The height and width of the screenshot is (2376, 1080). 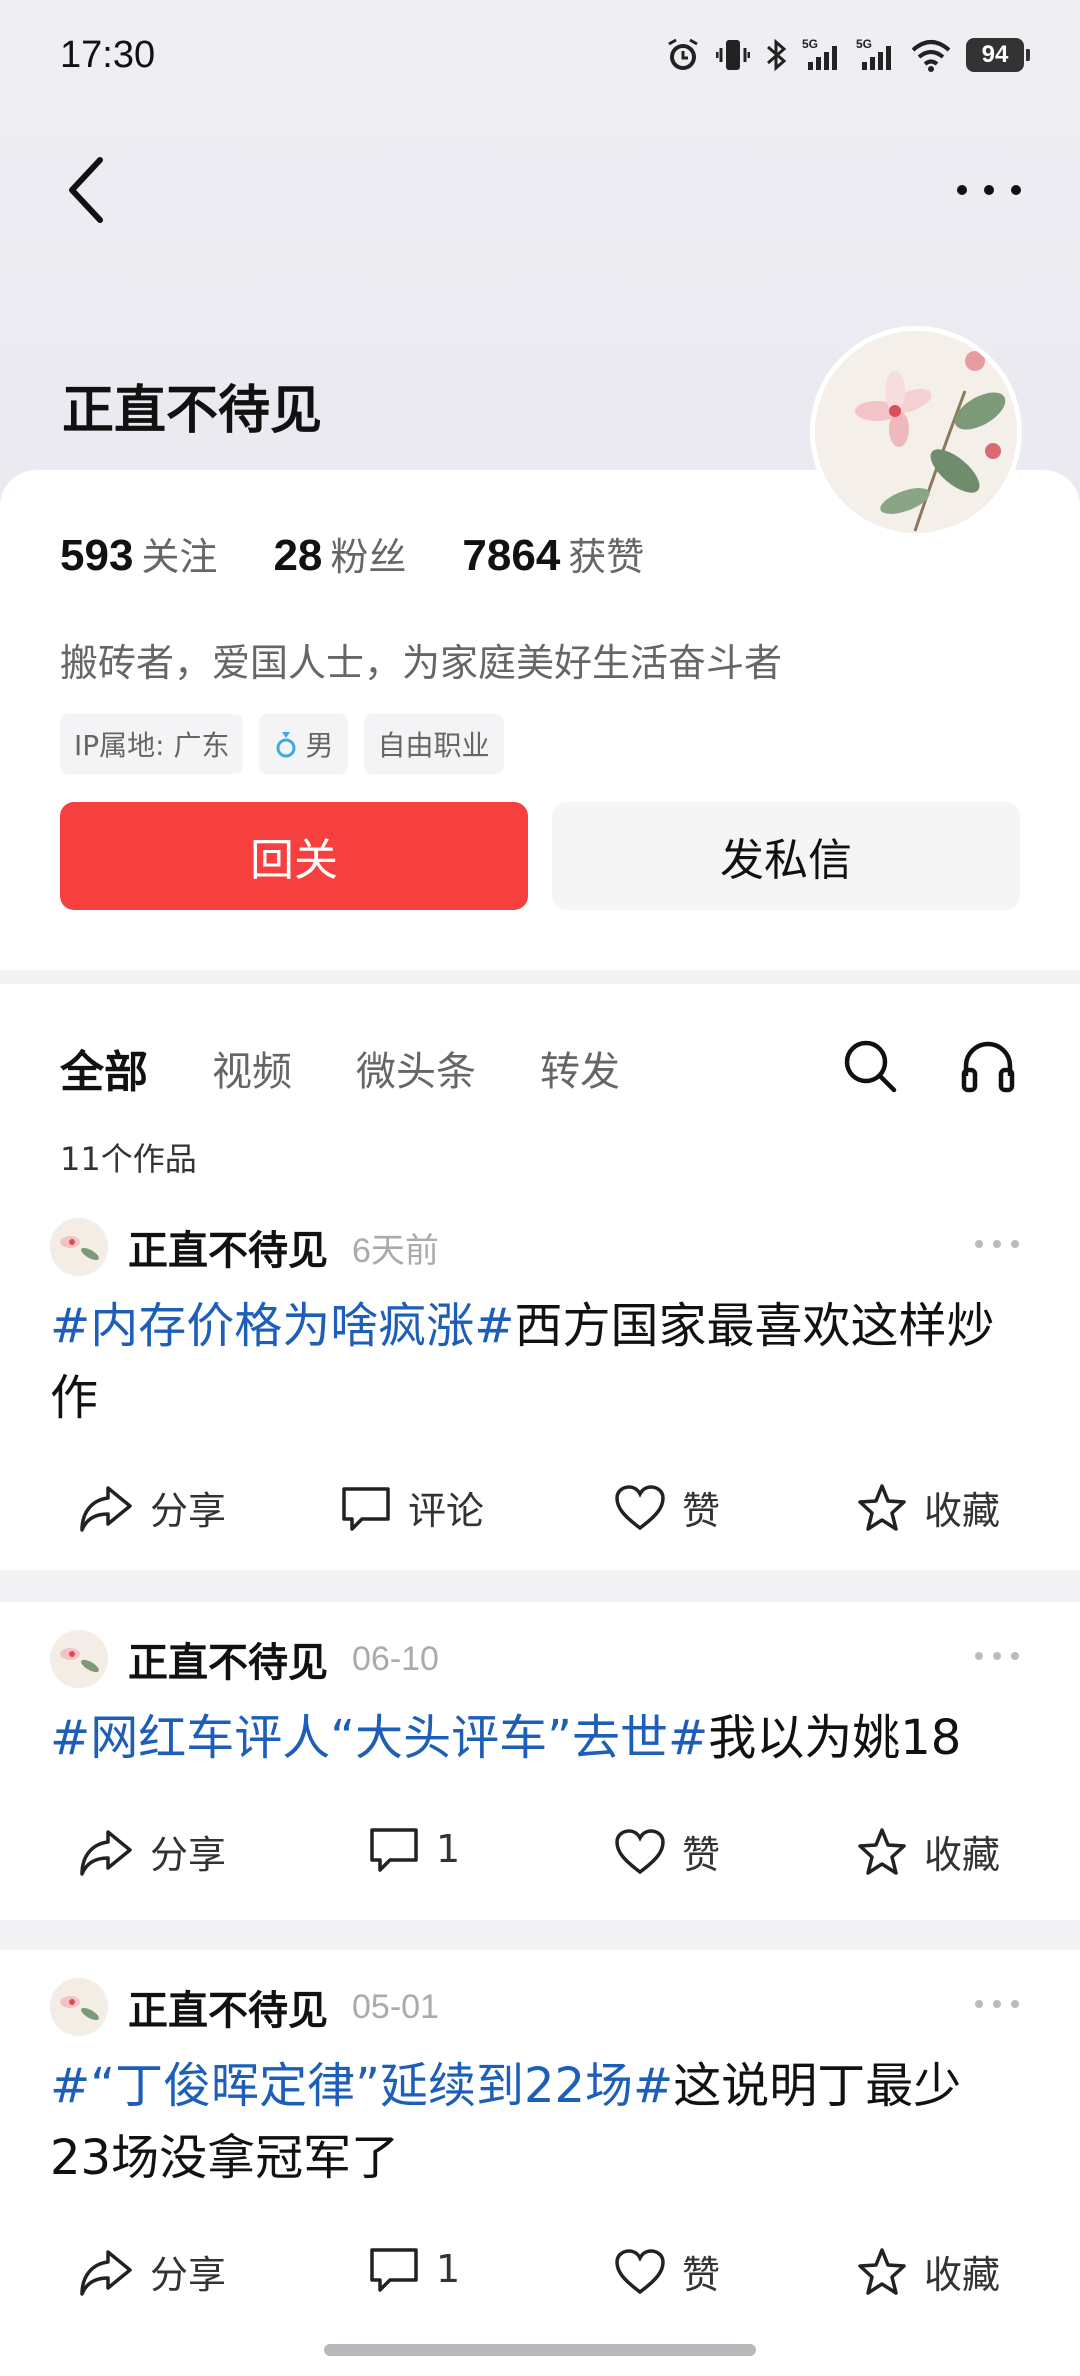 I want to click on post-header: 正直不待见 6天前, so click(x=244, y=1247).